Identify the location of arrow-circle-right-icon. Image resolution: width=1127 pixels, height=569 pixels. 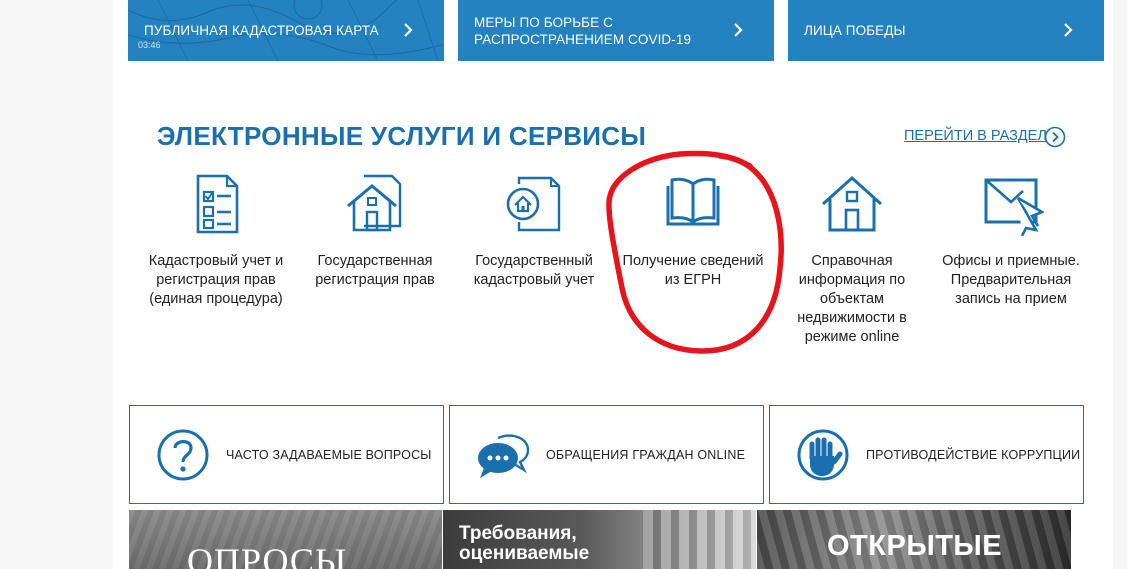
(1055, 137).